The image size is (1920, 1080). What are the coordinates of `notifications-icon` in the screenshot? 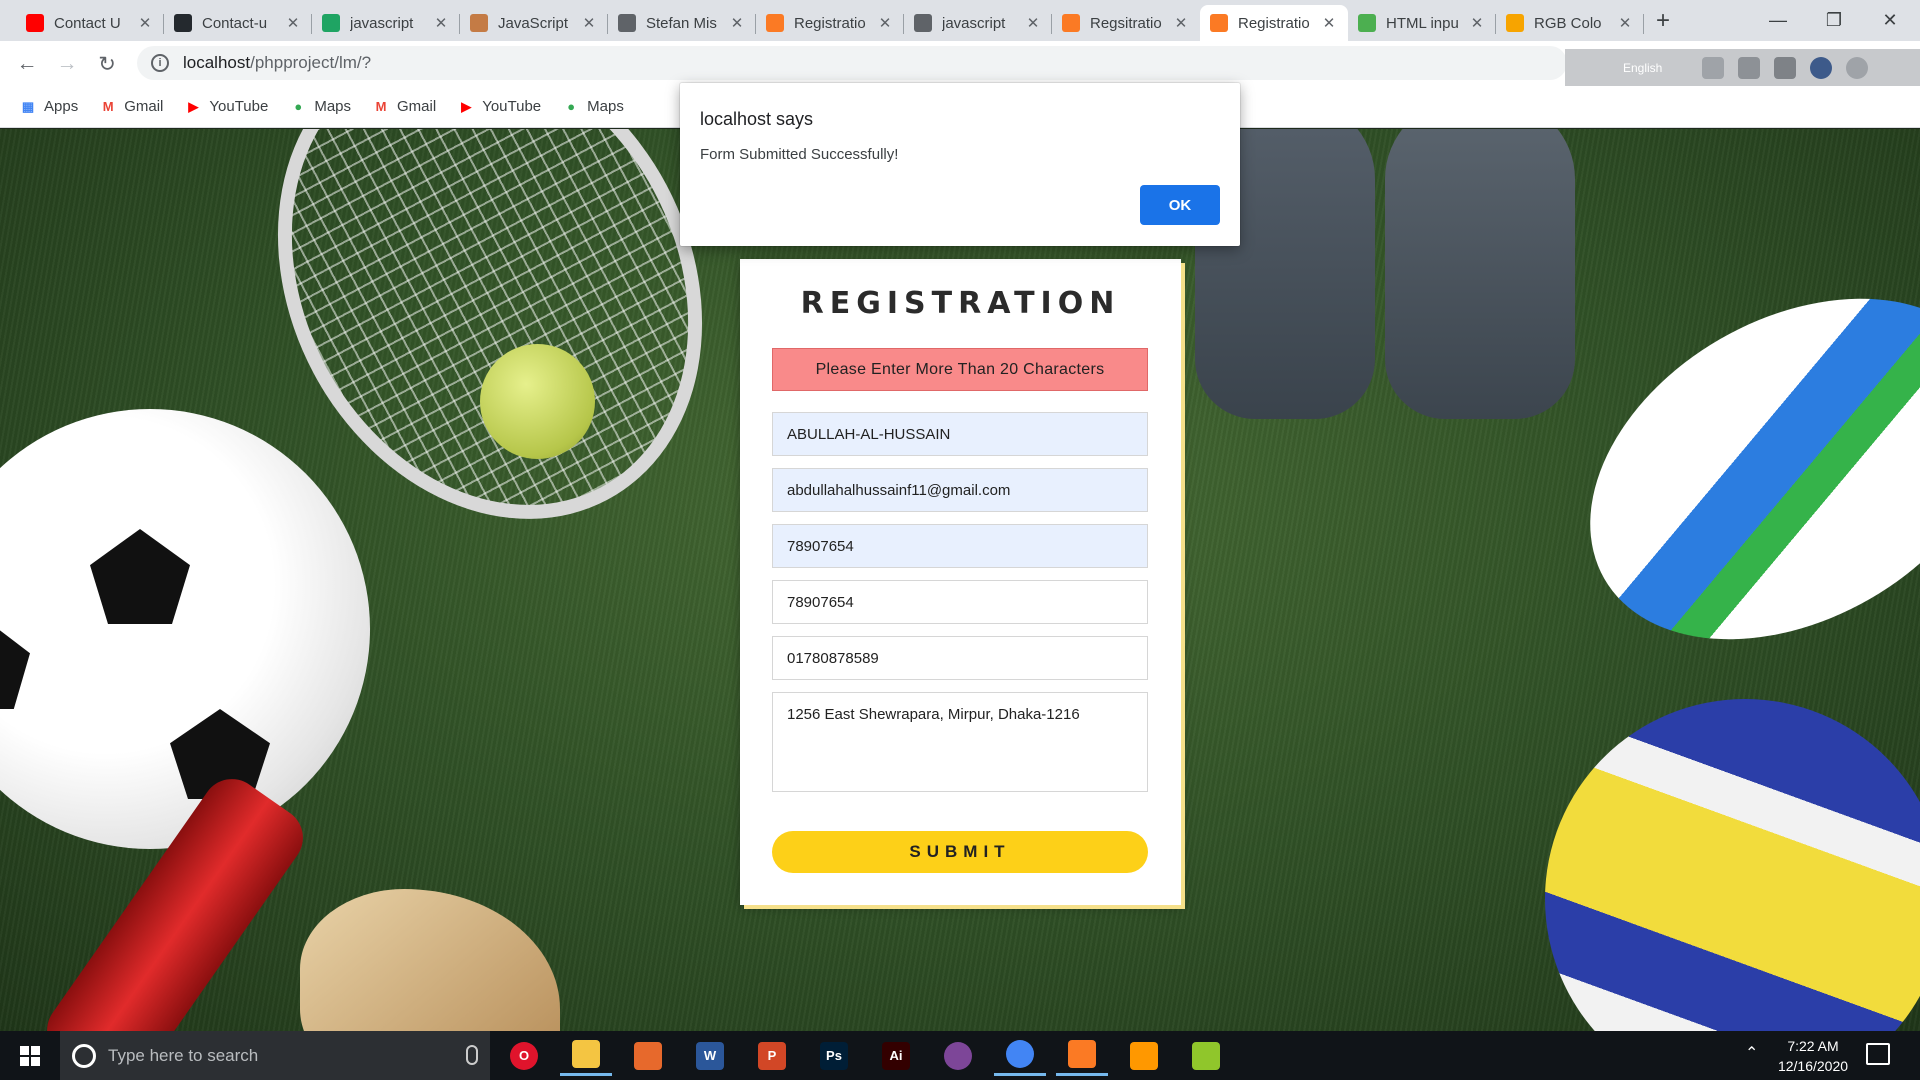 It's located at (1878, 1054).